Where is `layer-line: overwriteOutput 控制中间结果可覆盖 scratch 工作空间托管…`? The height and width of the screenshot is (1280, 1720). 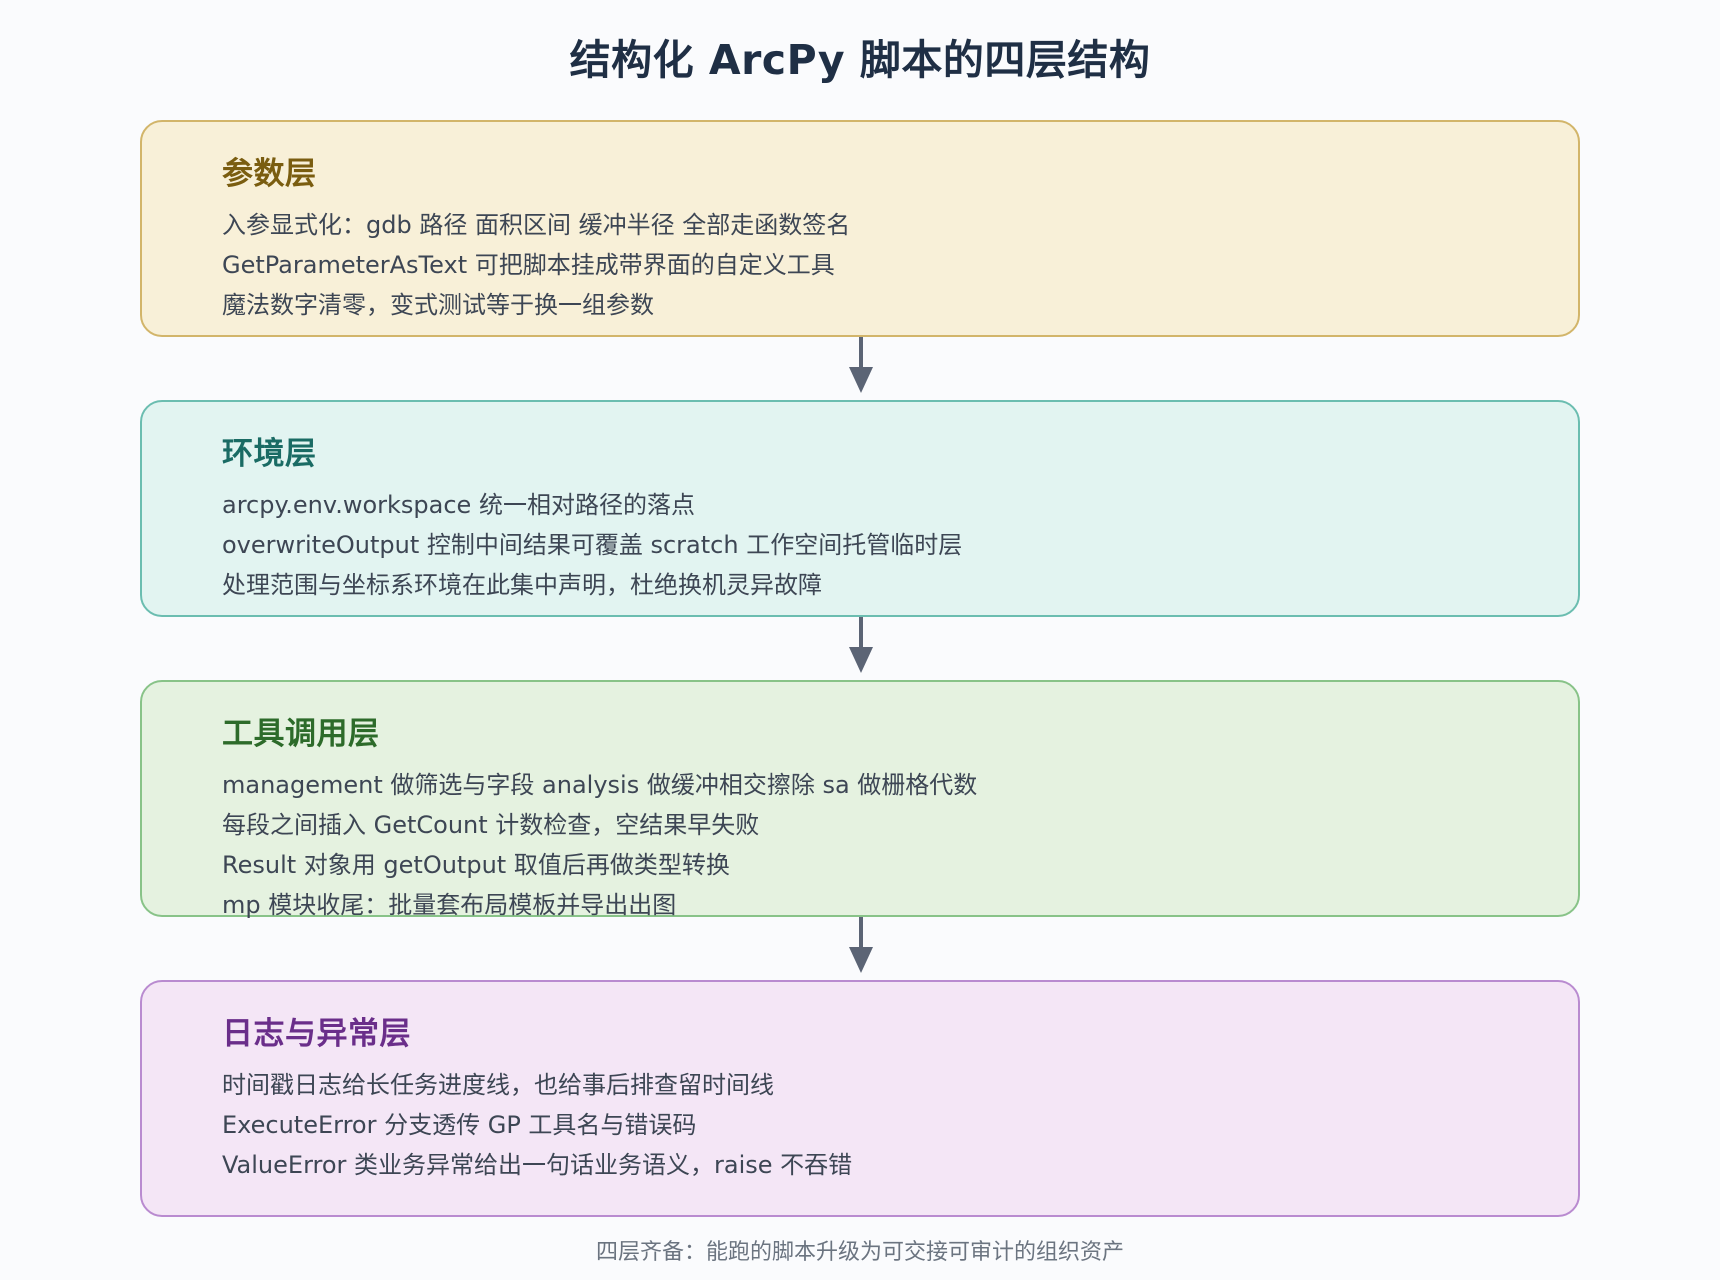 layer-line: overwriteOutput 控制中间结果可覆盖 scratch 工作空间托管… is located at coordinates (592, 545).